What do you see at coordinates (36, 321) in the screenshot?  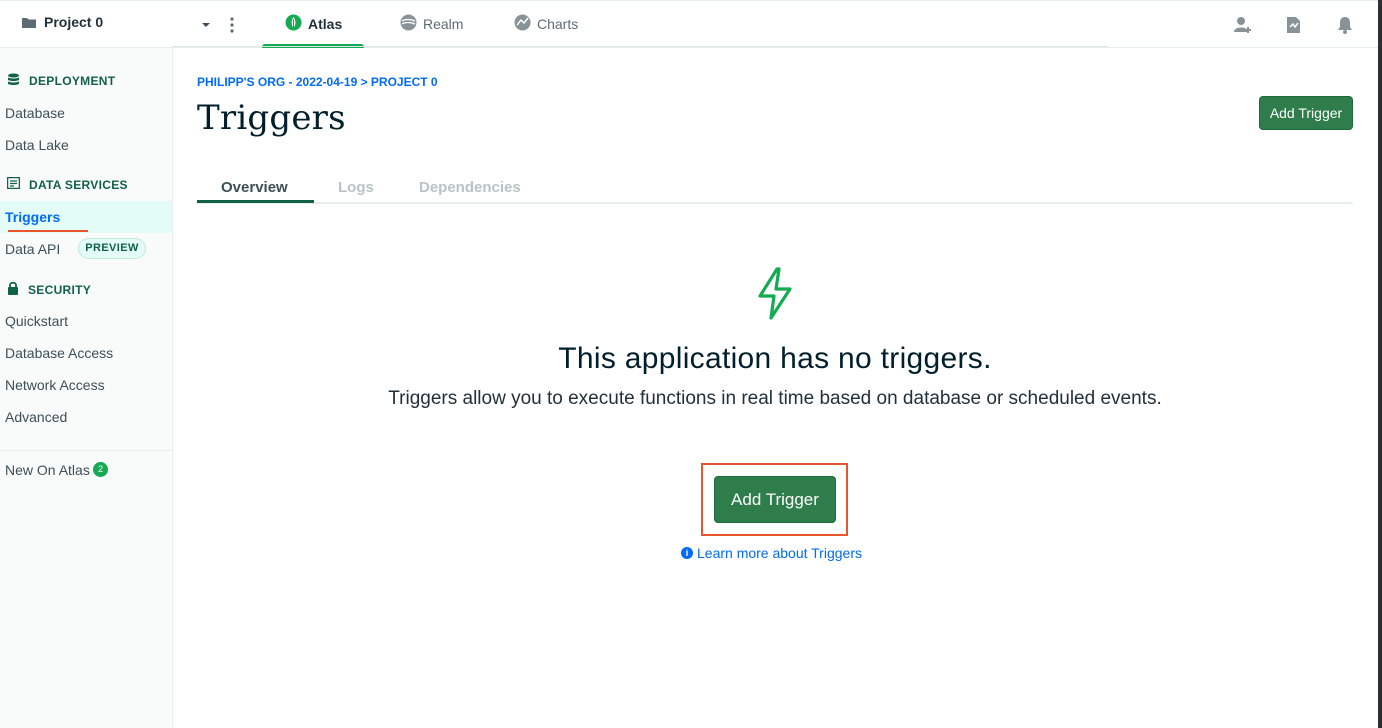 I see `sidebar-item-quickstart: Quickstart` at bounding box center [36, 321].